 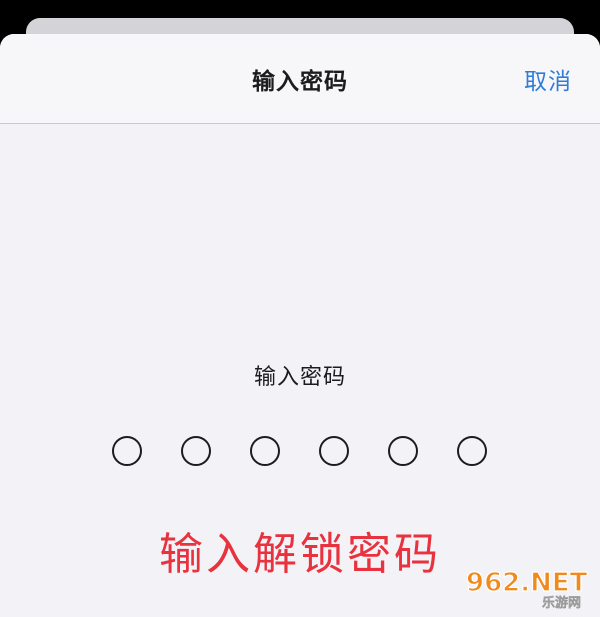 I want to click on cancel-button: 取消, so click(x=548, y=79).